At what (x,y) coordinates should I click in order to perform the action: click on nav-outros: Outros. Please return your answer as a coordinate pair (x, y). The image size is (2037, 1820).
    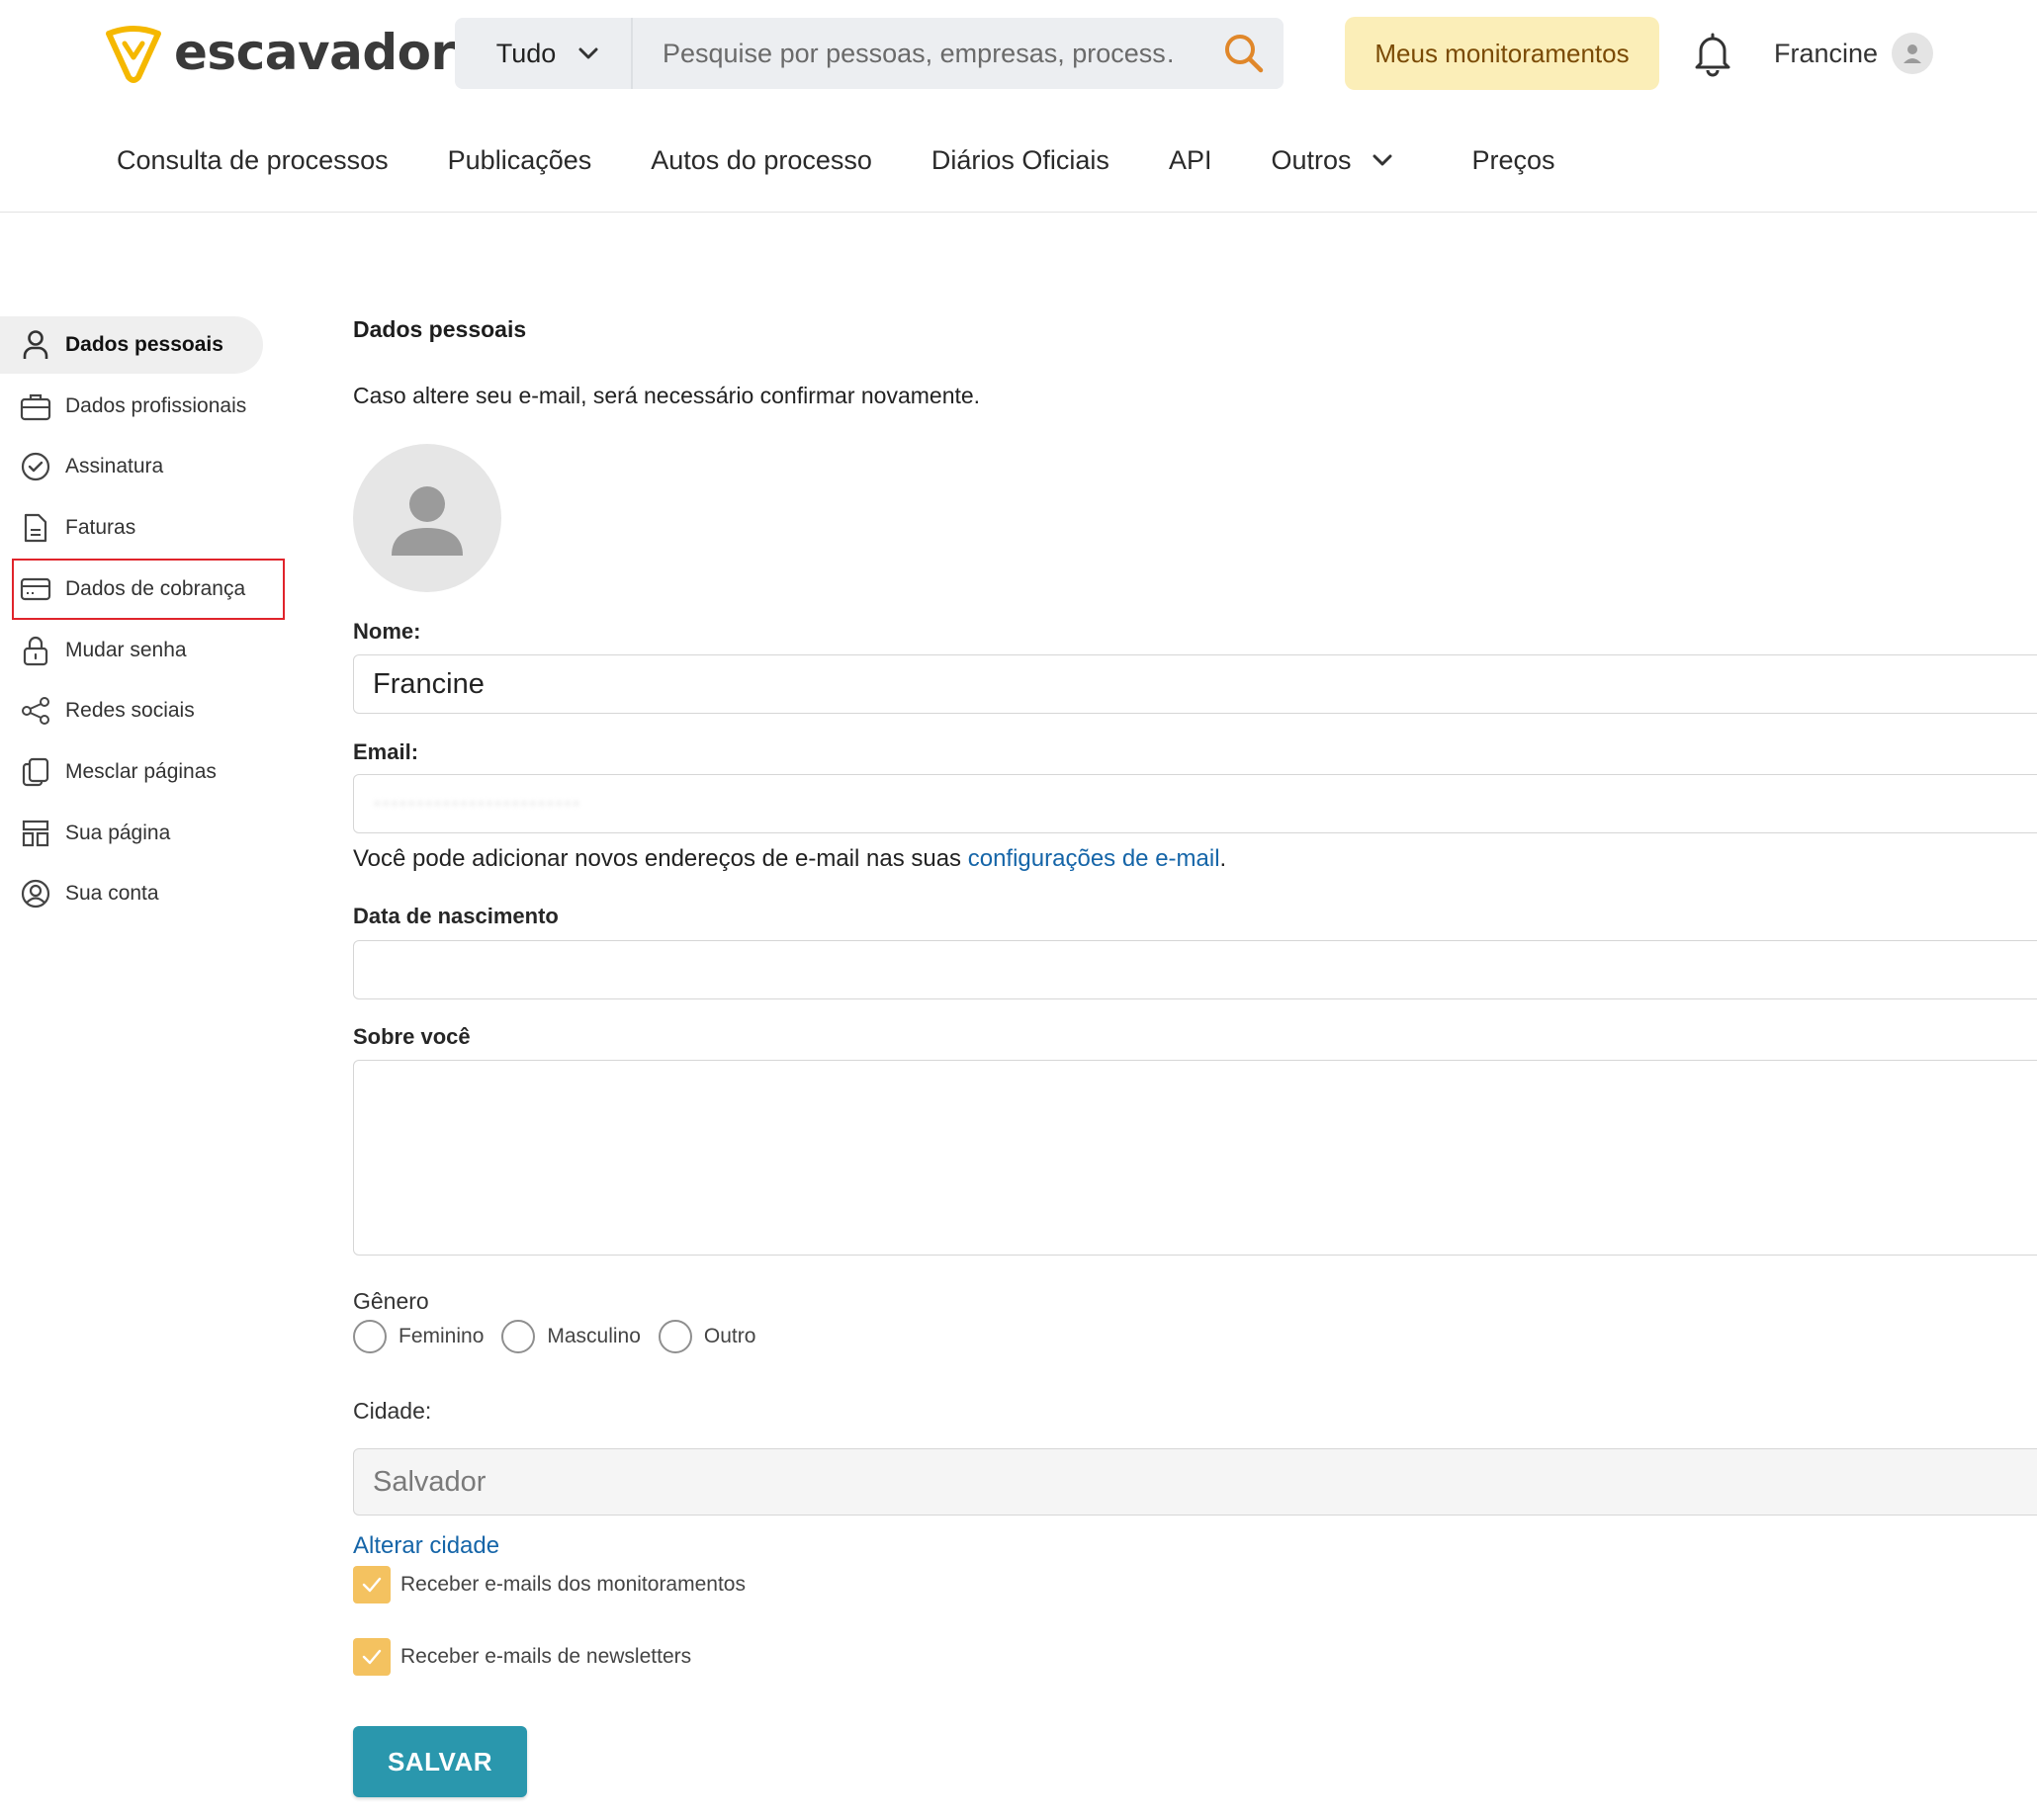
    Looking at the image, I should click on (1331, 160).